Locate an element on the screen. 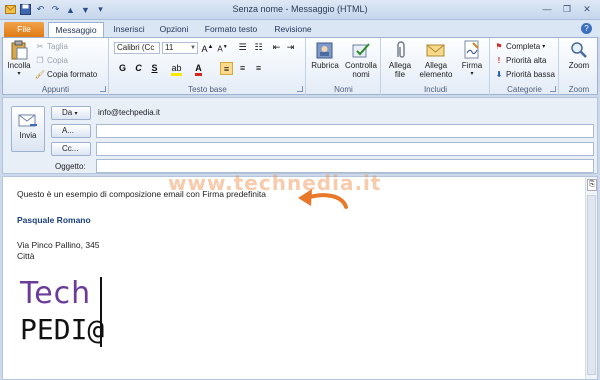  paperclip-icon is located at coordinates (400, 50).